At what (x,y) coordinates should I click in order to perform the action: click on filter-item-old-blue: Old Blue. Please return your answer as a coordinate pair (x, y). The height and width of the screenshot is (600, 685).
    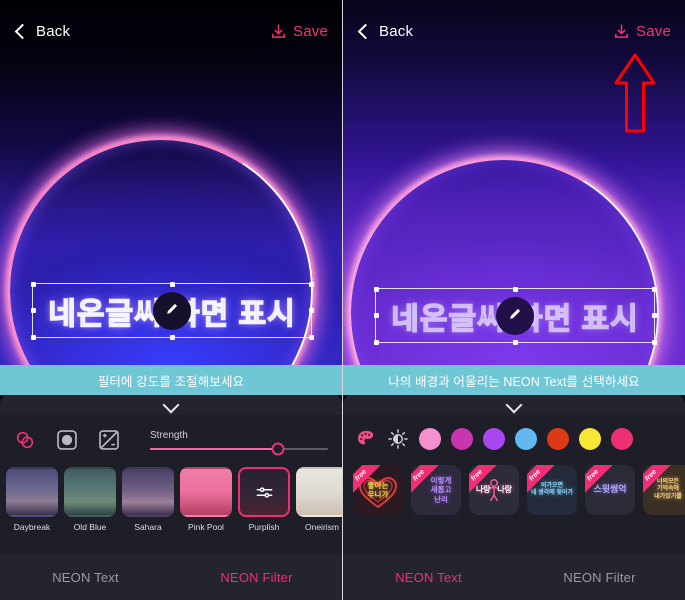
    Looking at the image, I should click on (90, 499).